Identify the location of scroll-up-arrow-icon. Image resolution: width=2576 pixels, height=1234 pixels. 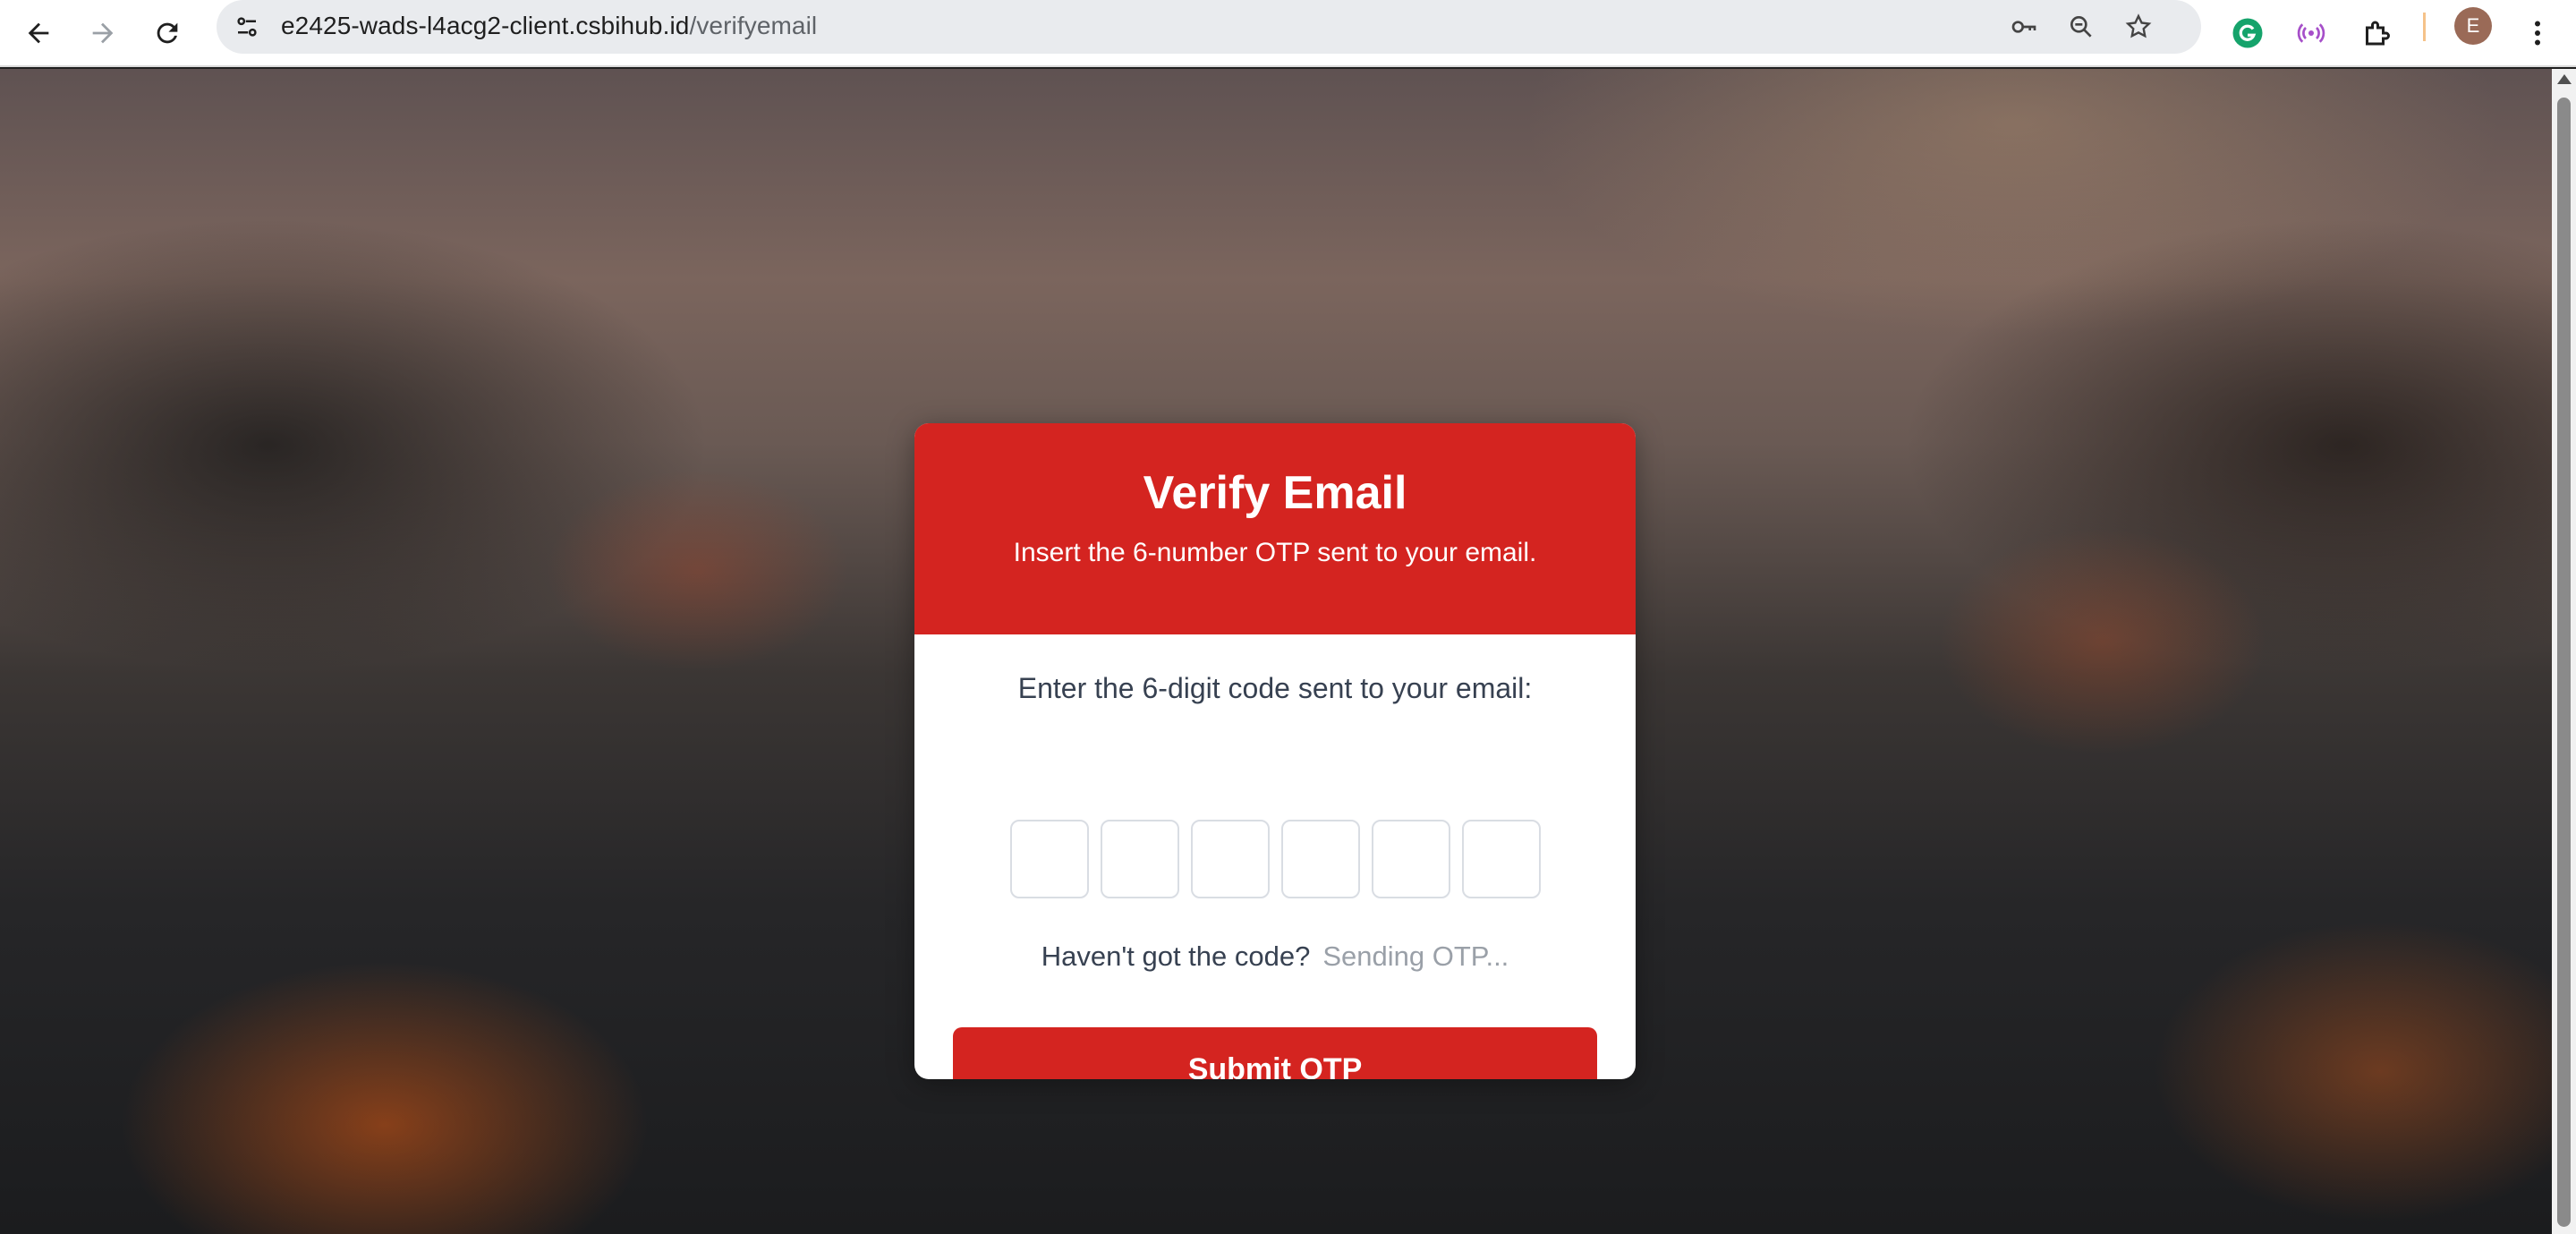
(2564, 79).